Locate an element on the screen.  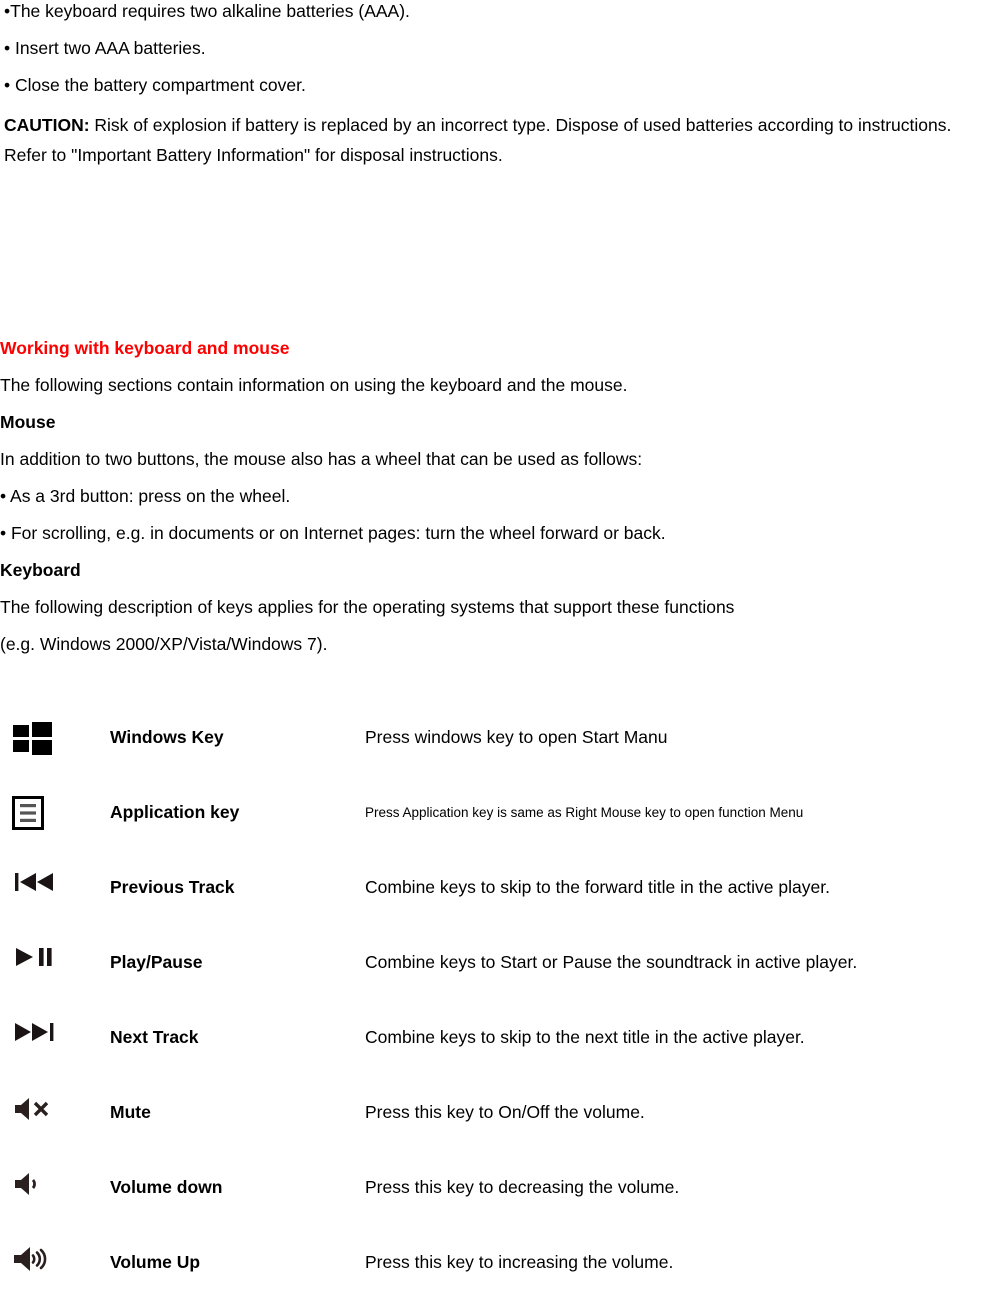
battery-bullet-3: • Close the battery compartment cover. is located at coordinates (155, 85).